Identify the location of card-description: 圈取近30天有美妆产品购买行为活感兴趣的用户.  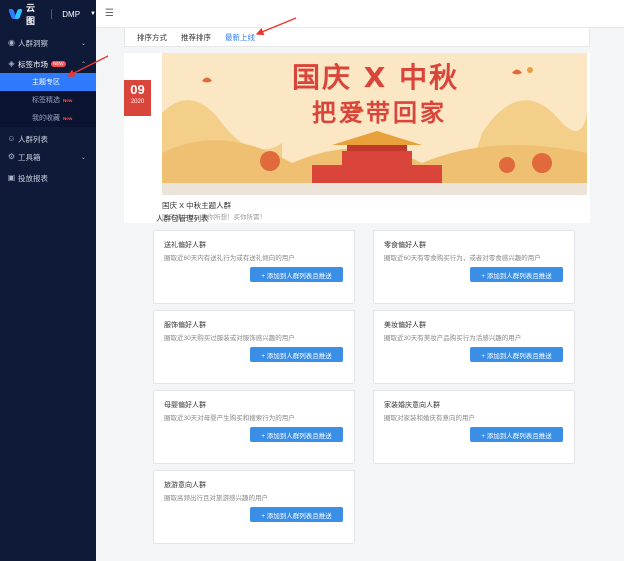
(453, 338).